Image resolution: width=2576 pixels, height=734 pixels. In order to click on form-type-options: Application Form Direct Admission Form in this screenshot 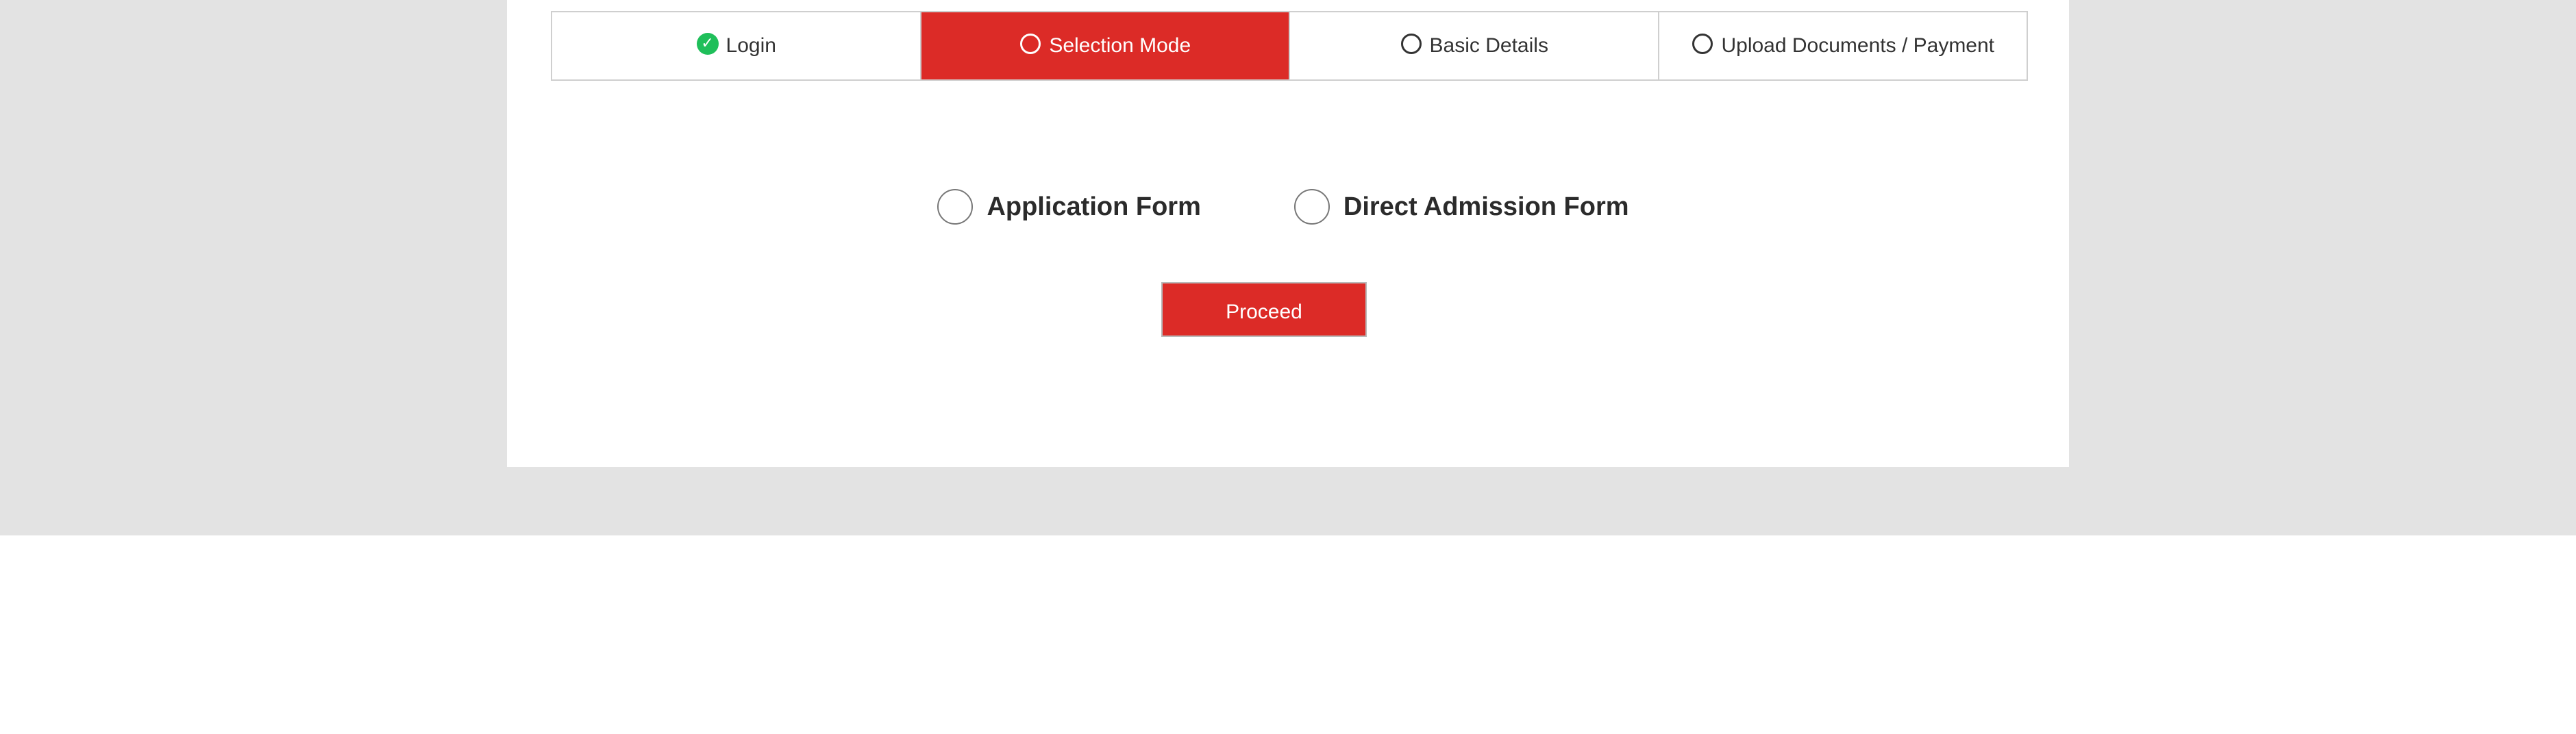, I will do `click(1288, 207)`.